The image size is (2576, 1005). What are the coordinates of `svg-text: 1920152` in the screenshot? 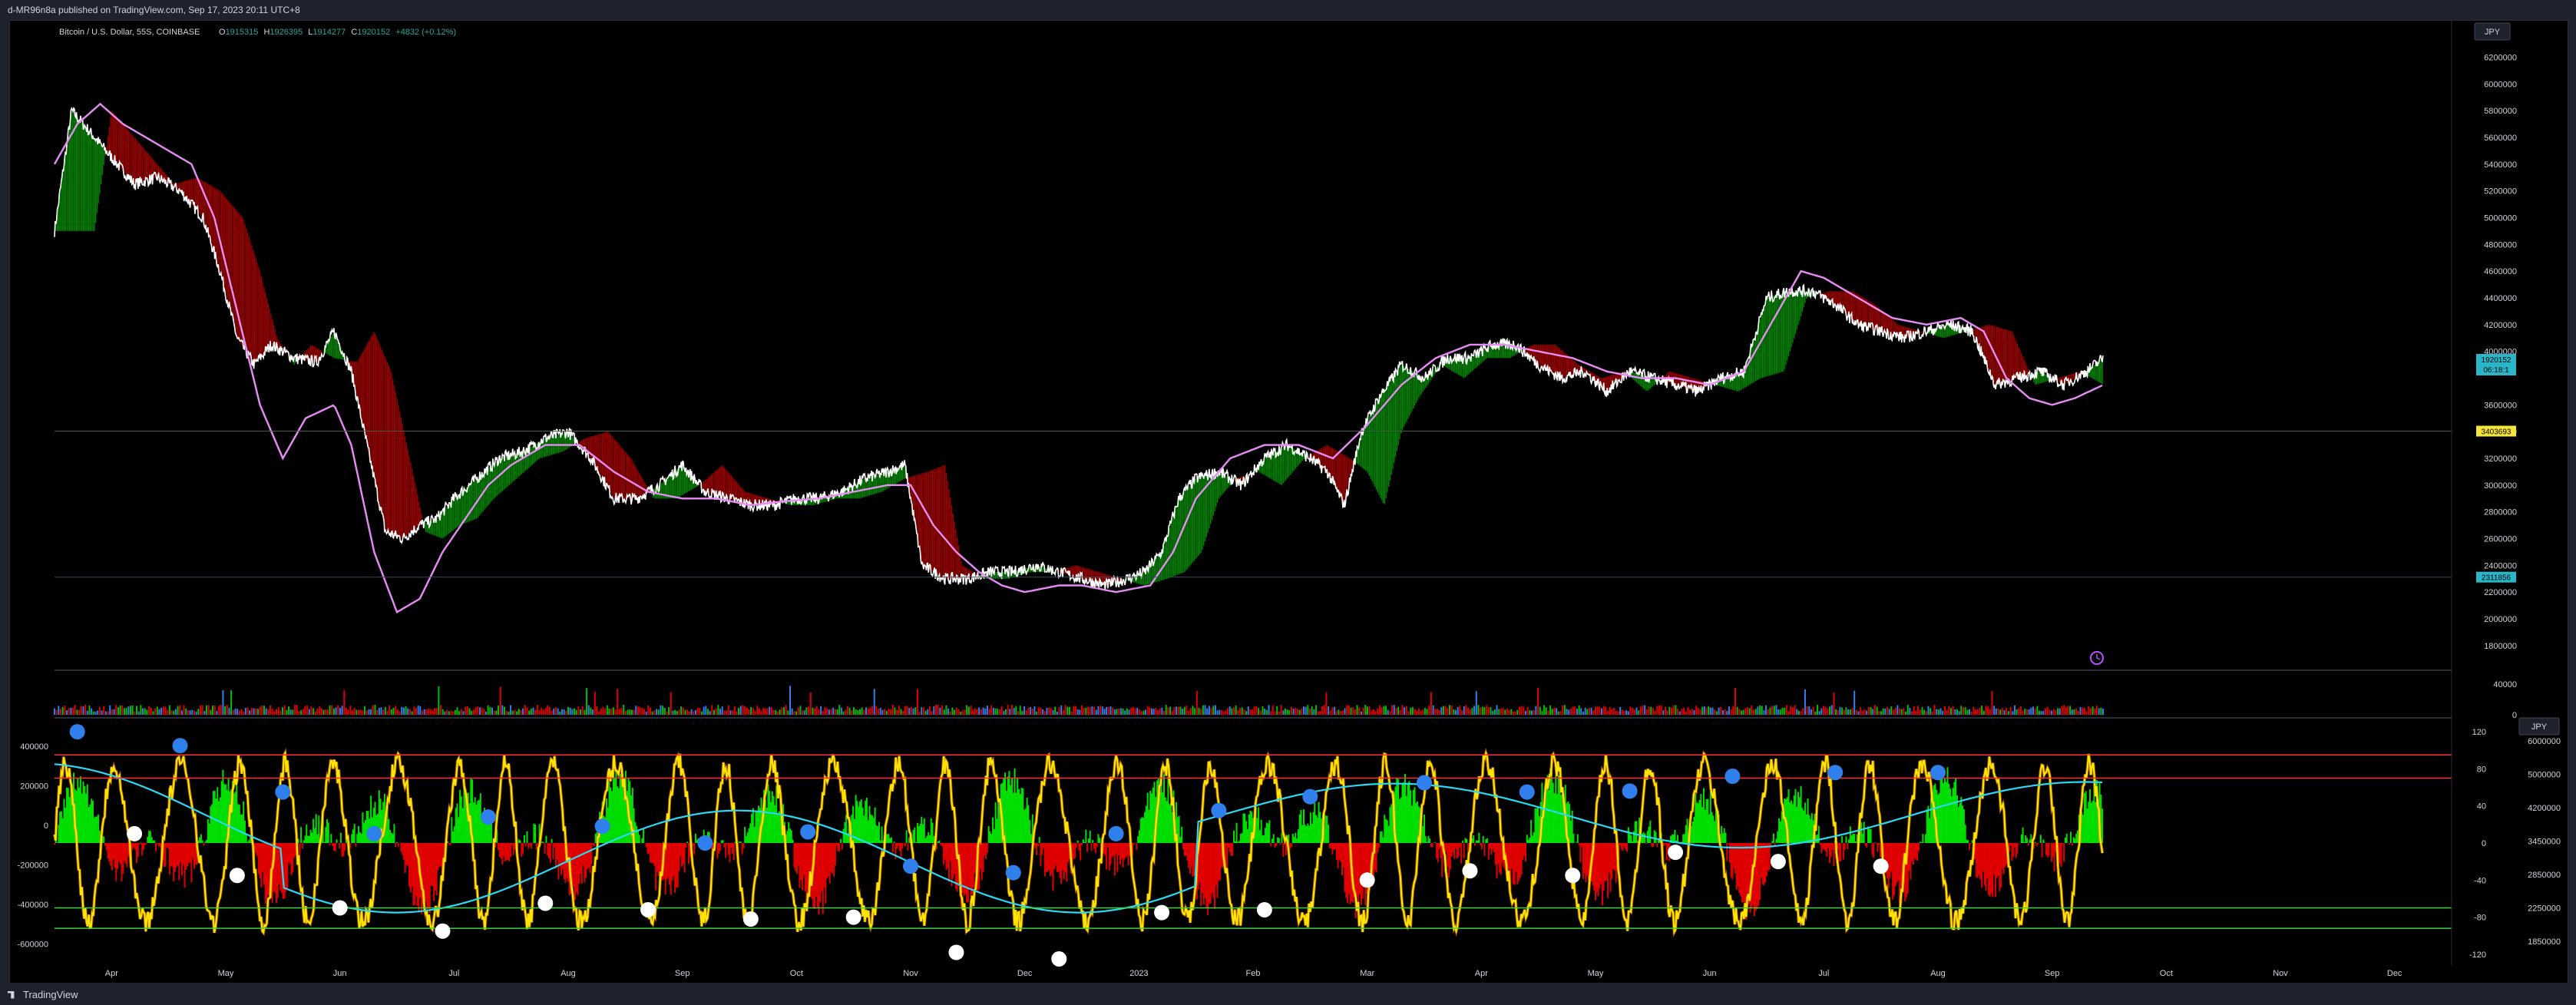 It's located at (2497, 360).